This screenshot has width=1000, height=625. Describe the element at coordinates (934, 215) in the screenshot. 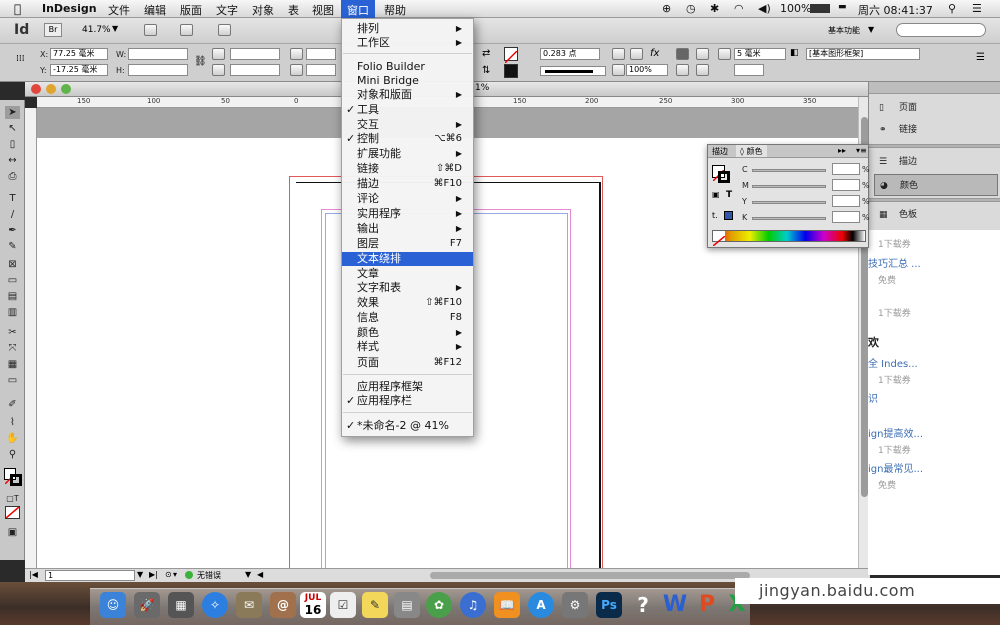

I see `swatches-panel-button: ▦ 色板` at that location.